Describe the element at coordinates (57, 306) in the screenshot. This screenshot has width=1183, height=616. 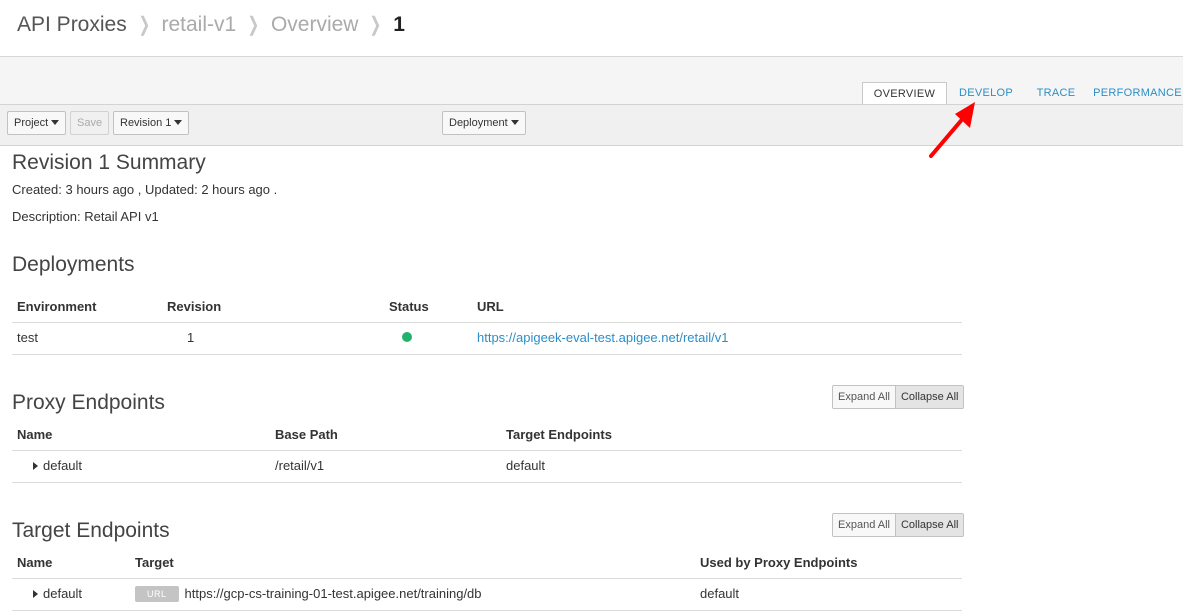
I see `column-header-environment: Environment` at that location.